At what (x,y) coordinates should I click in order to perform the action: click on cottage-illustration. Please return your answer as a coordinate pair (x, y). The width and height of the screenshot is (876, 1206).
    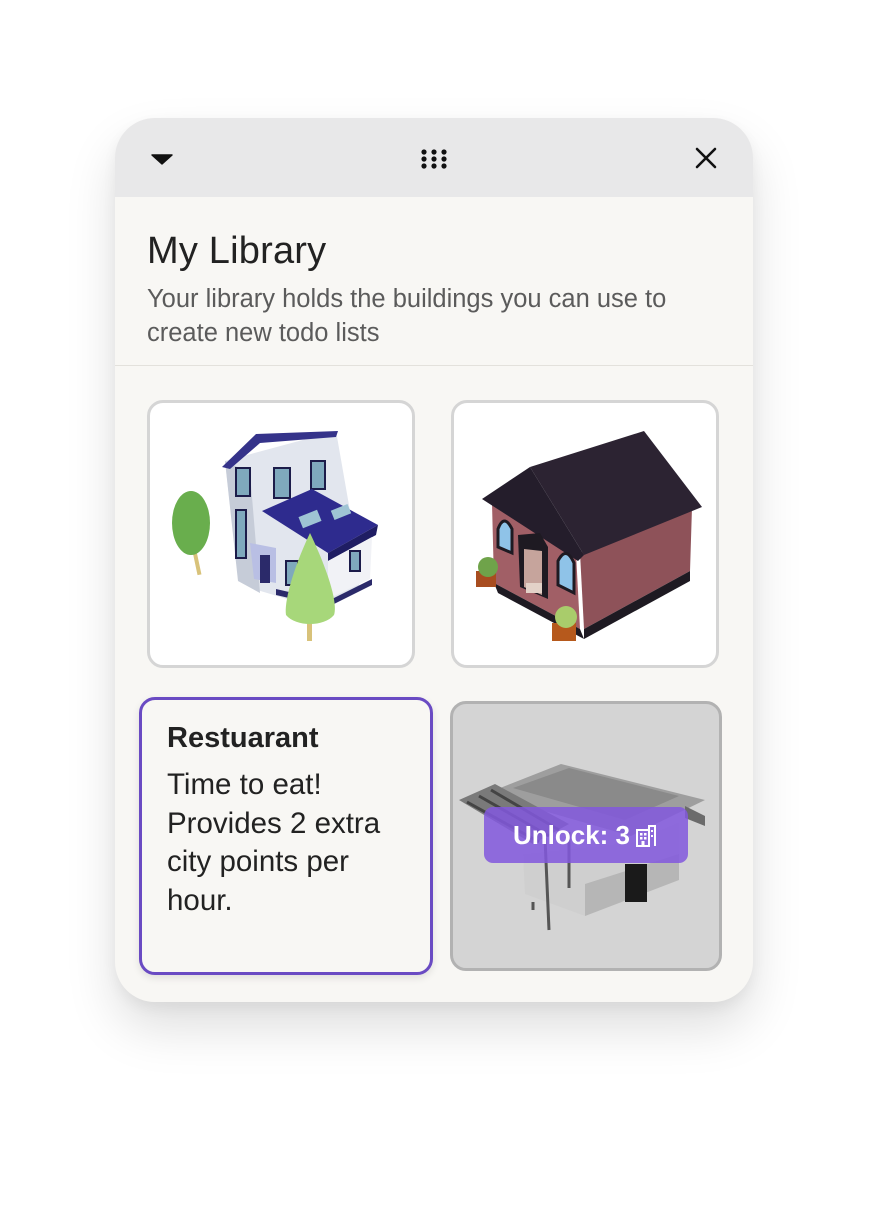
    Looking at the image, I should click on (589, 536).